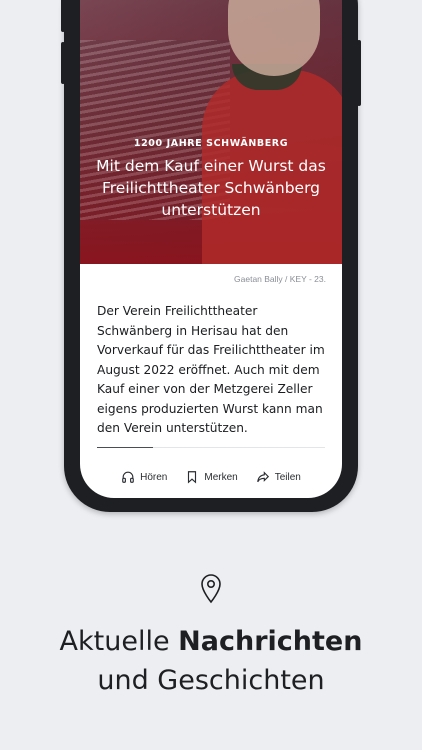 The width and height of the screenshot is (422, 750). I want to click on bookmark-button: Merken, so click(211, 477).